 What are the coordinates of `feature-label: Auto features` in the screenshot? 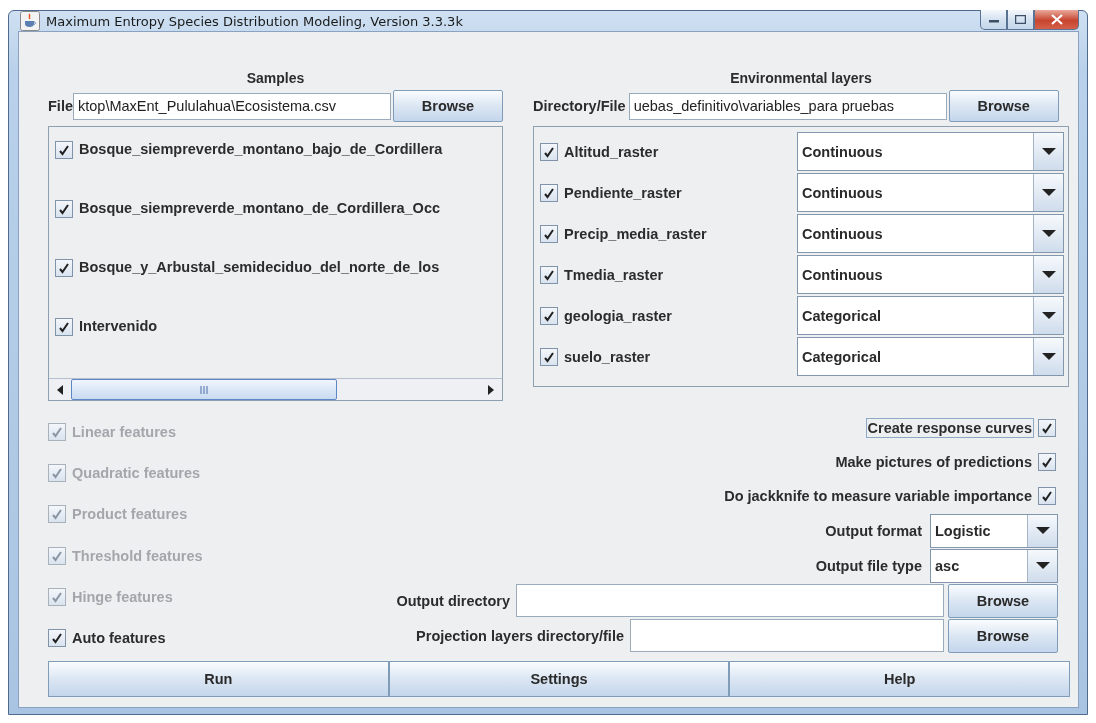 It's located at (119, 638).